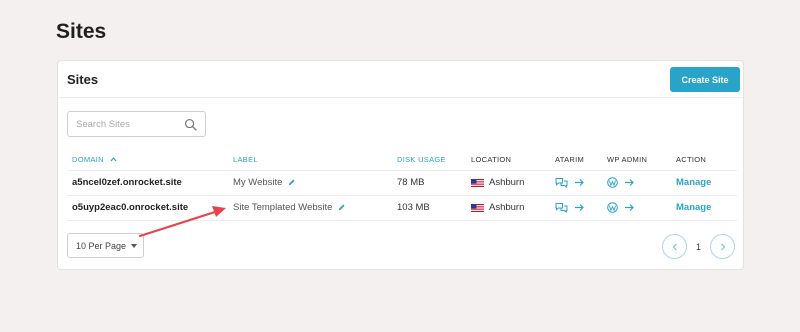 Image resolution: width=800 pixels, height=332 pixels. Describe the element at coordinates (705, 79) in the screenshot. I see `create-site-button: Create Site` at that location.